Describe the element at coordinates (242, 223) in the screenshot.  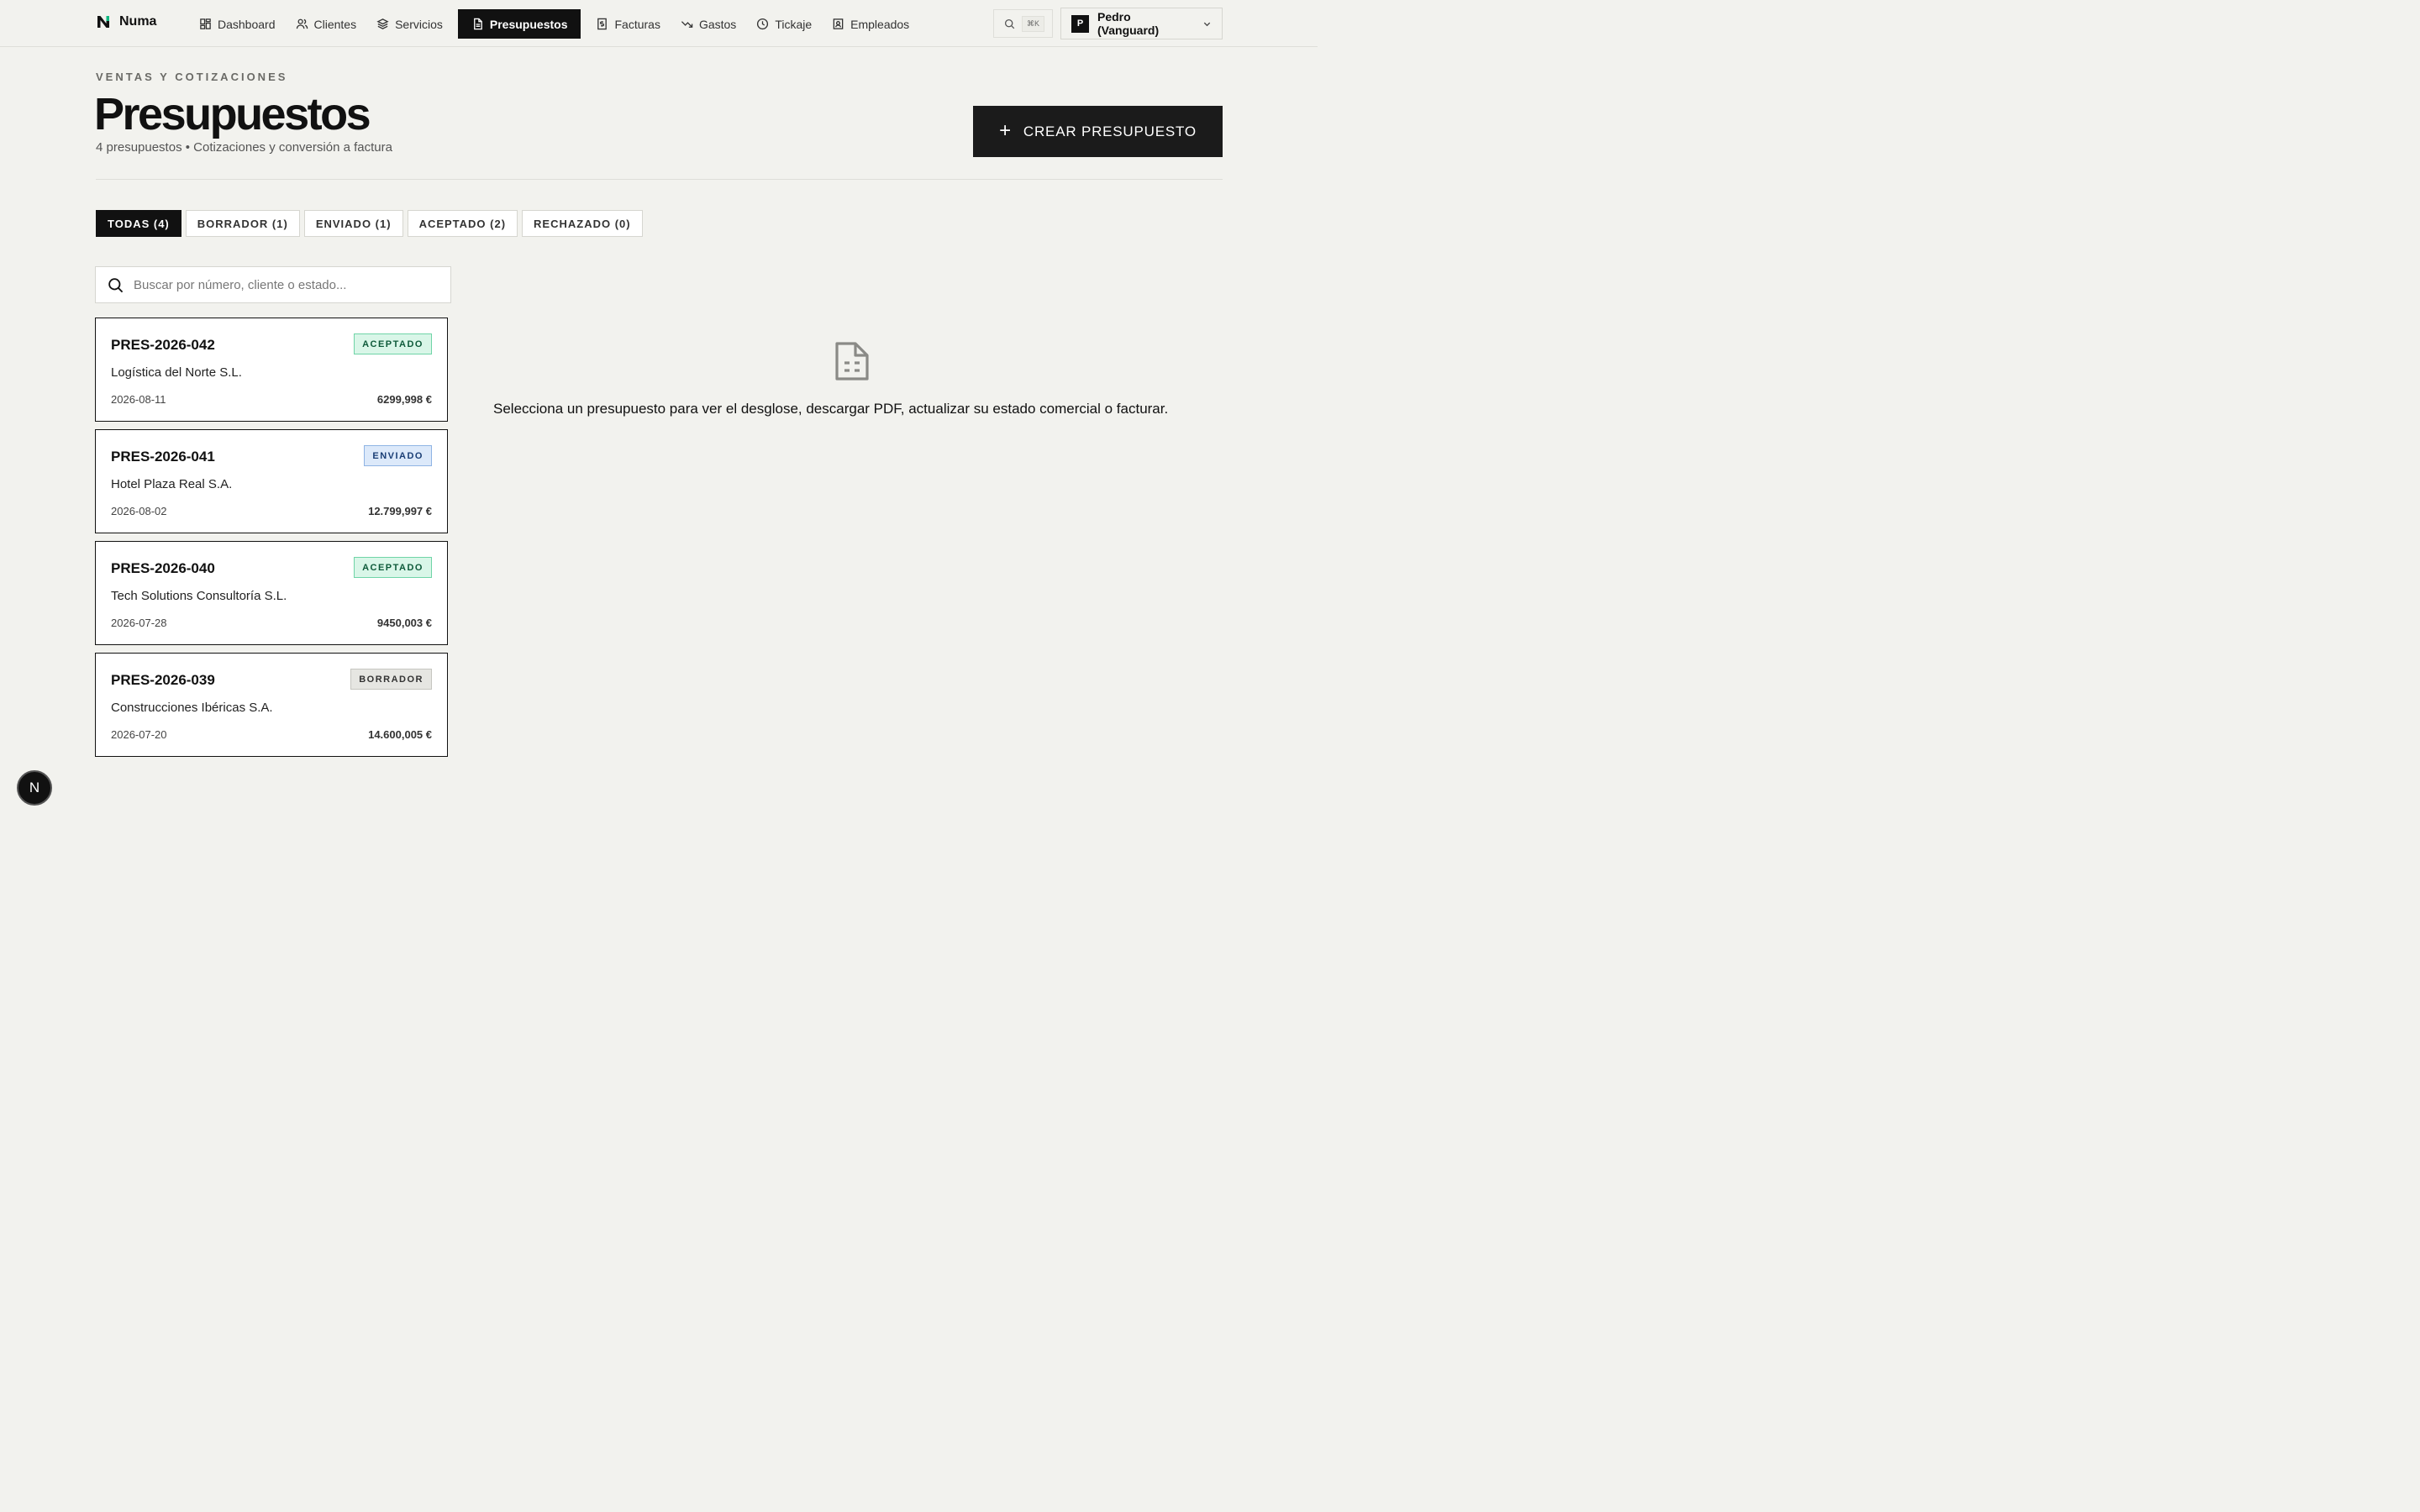
I see `tab-borrador: BORRADOR (1)` at that location.